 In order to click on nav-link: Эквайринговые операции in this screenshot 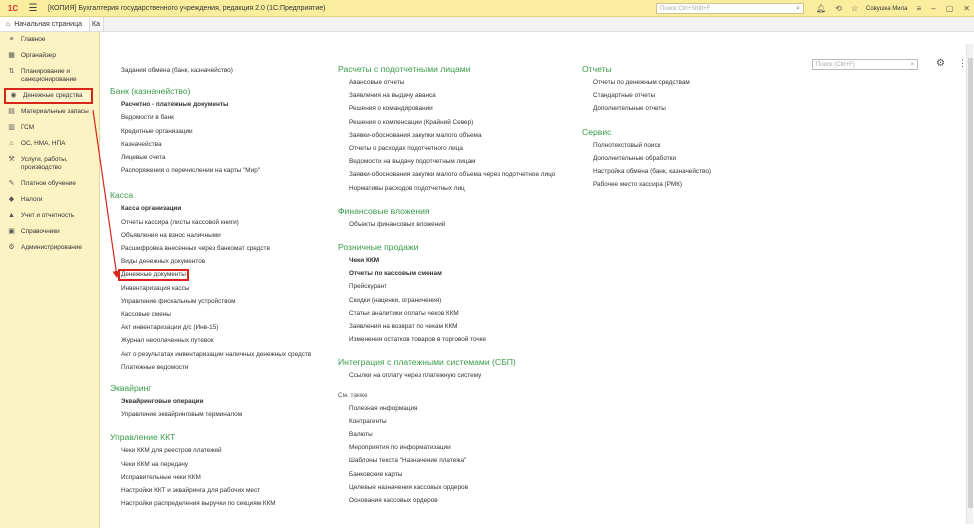, I will do `click(220, 401)`.